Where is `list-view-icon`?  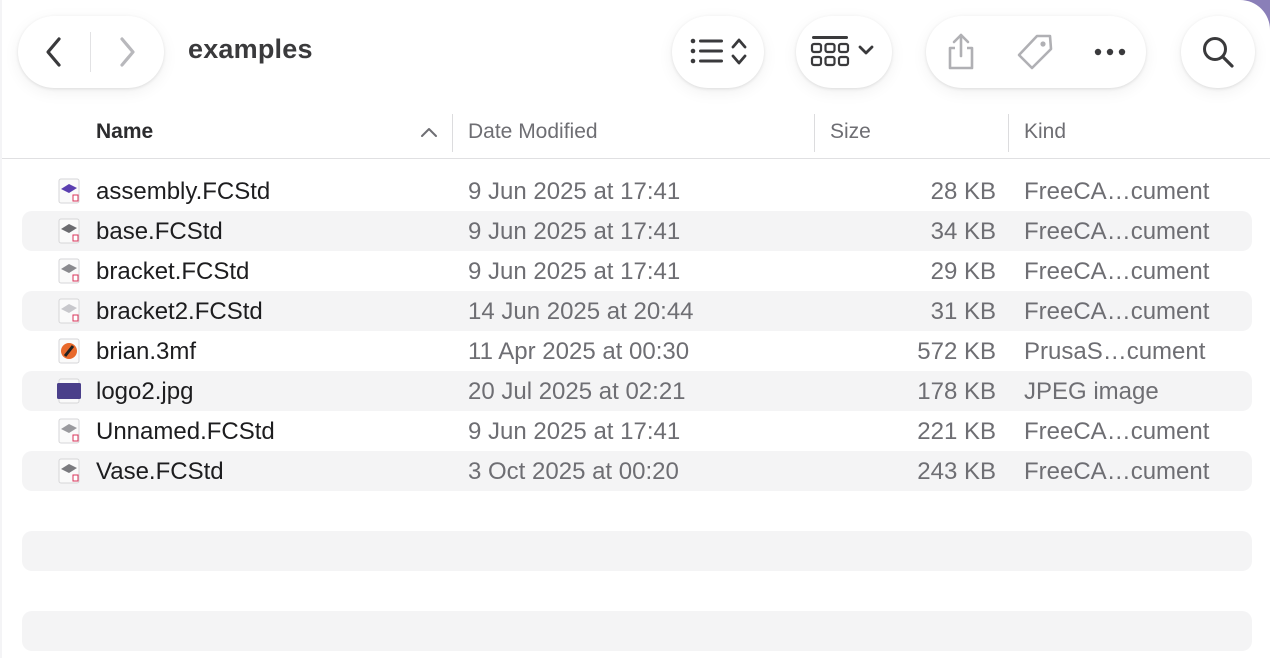
list-view-icon is located at coordinates (718, 51).